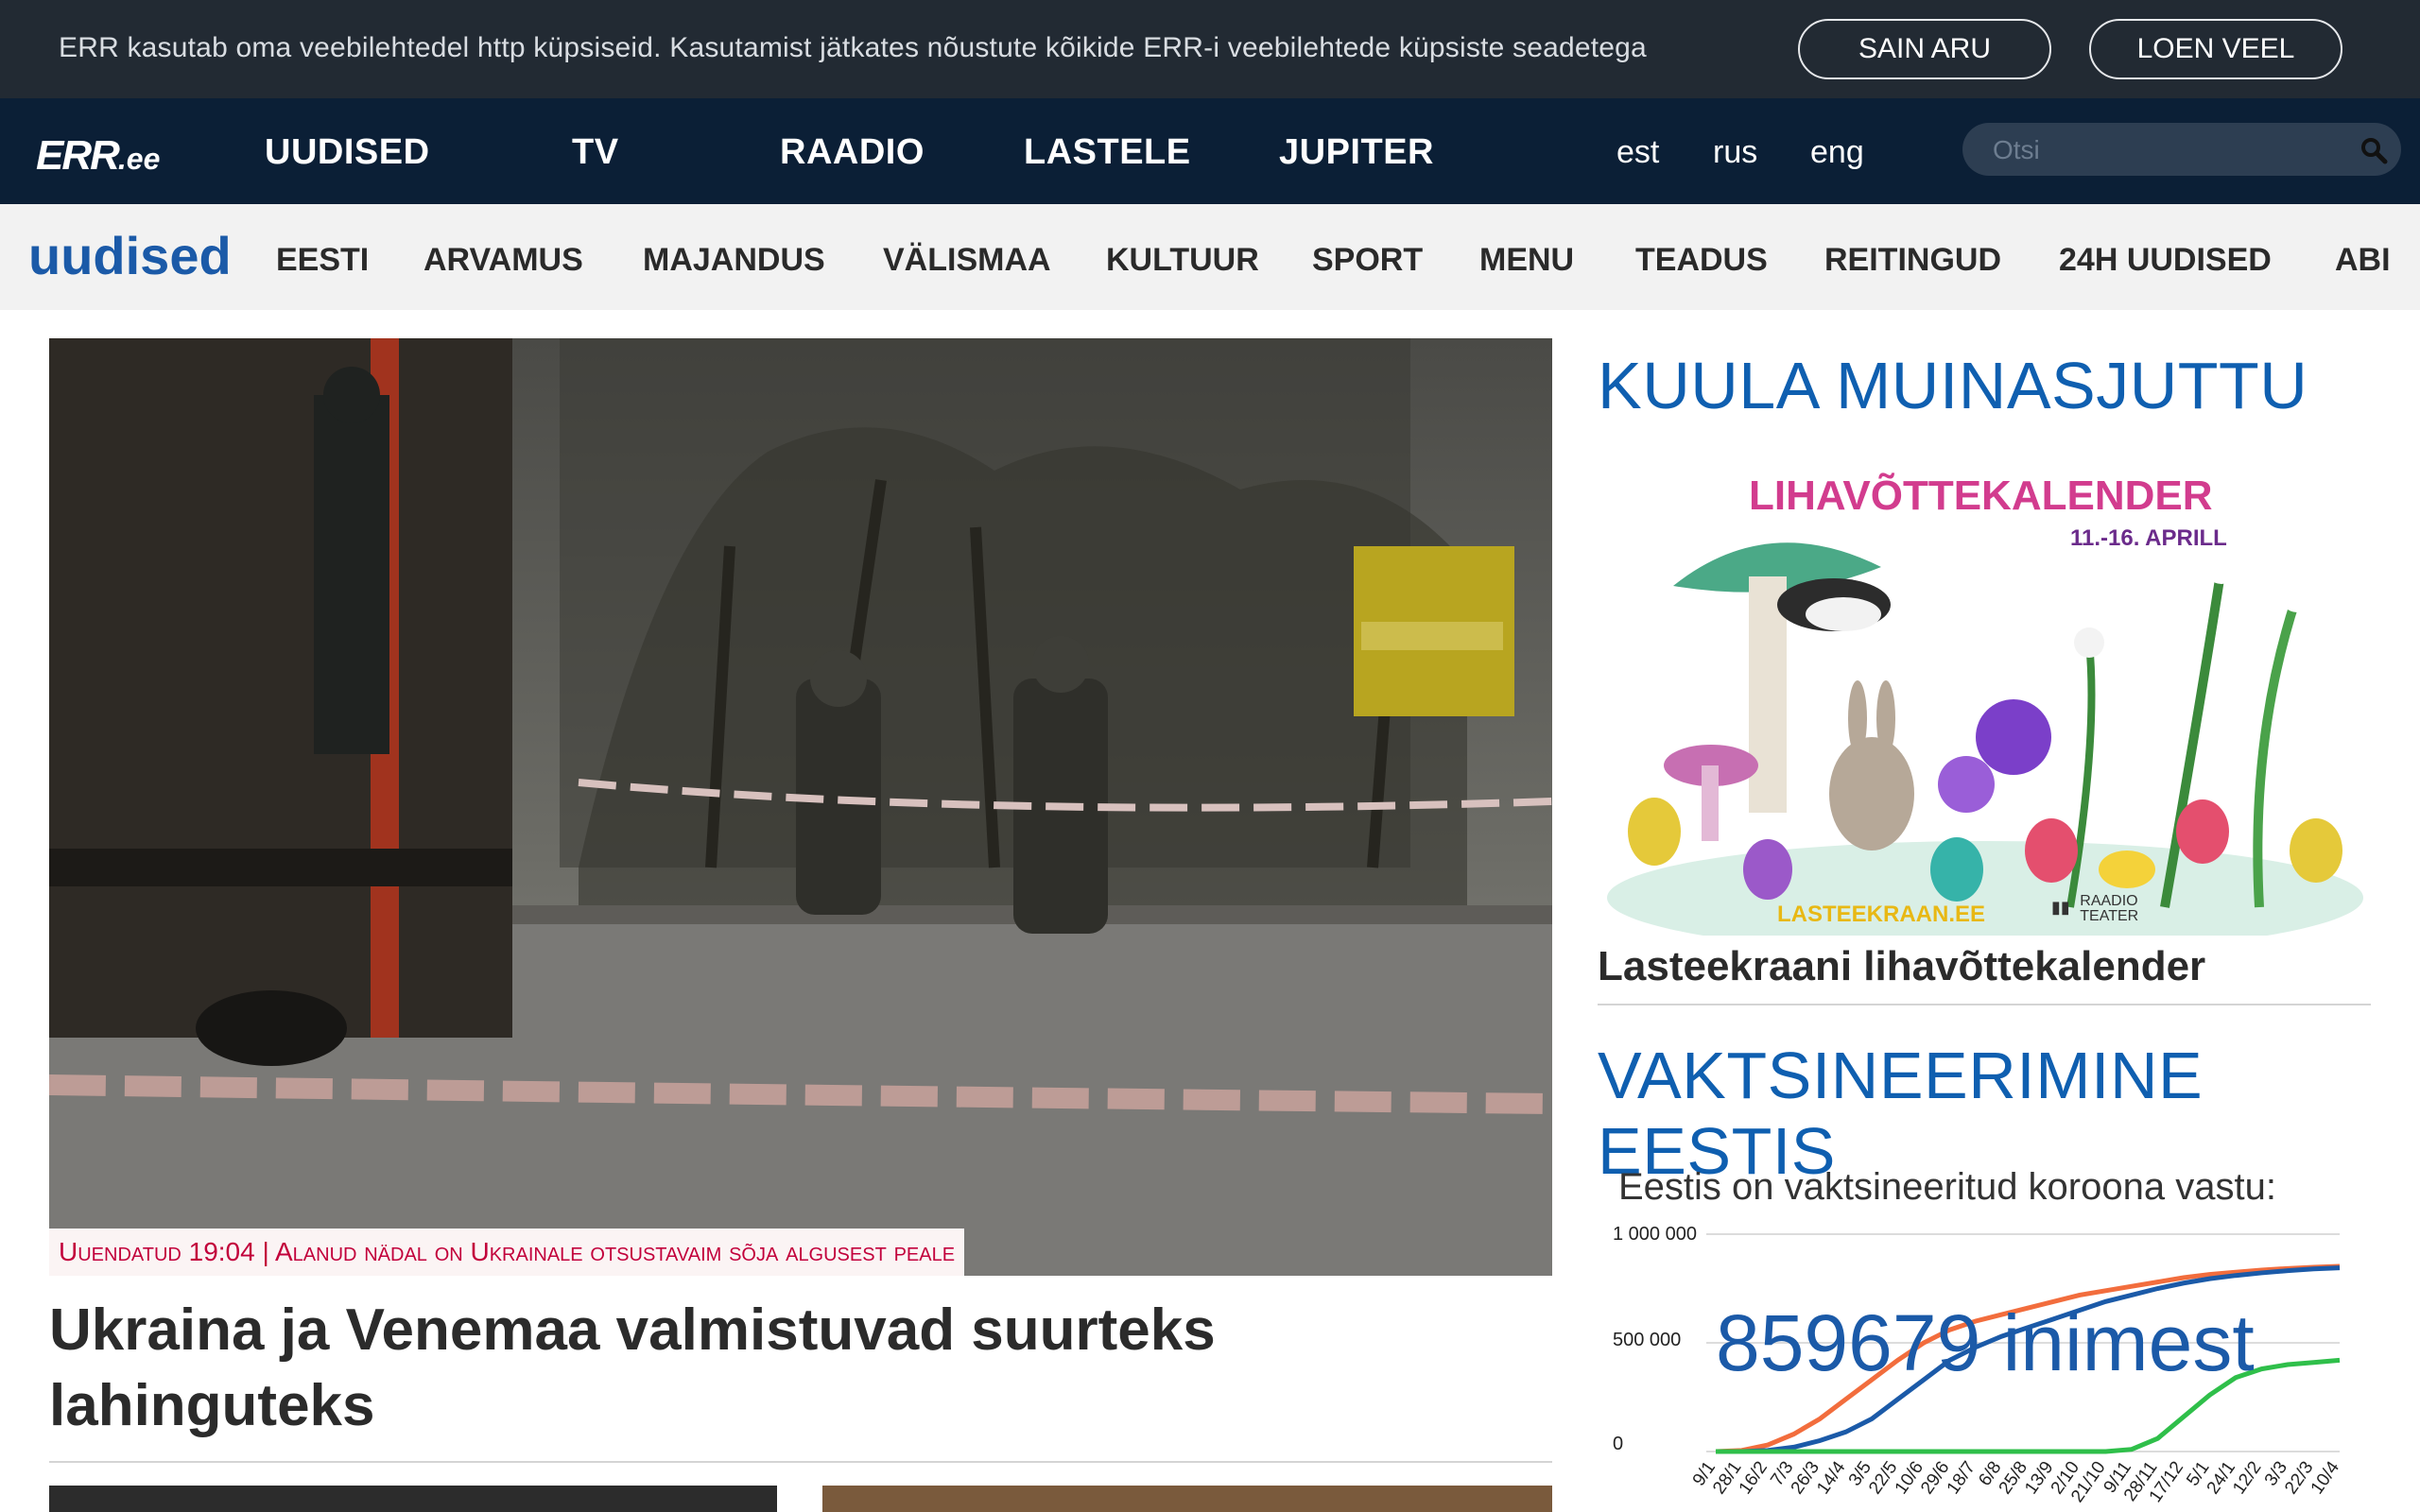 The image size is (2420, 1512). Describe the element at coordinates (2221, 1478) in the screenshot. I see `x-tick-label: 24/1` at that location.